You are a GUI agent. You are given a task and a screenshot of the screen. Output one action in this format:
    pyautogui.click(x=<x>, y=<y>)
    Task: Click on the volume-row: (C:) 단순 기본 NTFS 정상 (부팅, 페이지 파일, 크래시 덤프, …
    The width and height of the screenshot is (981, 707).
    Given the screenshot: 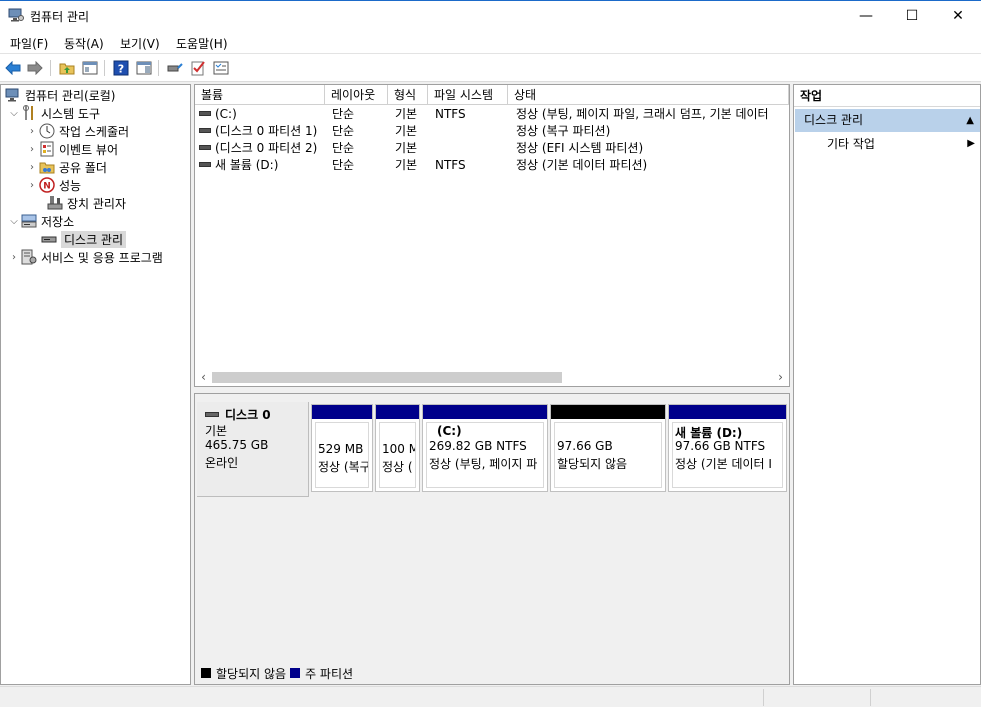 What is the action you would take?
    pyautogui.click(x=492, y=114)
    